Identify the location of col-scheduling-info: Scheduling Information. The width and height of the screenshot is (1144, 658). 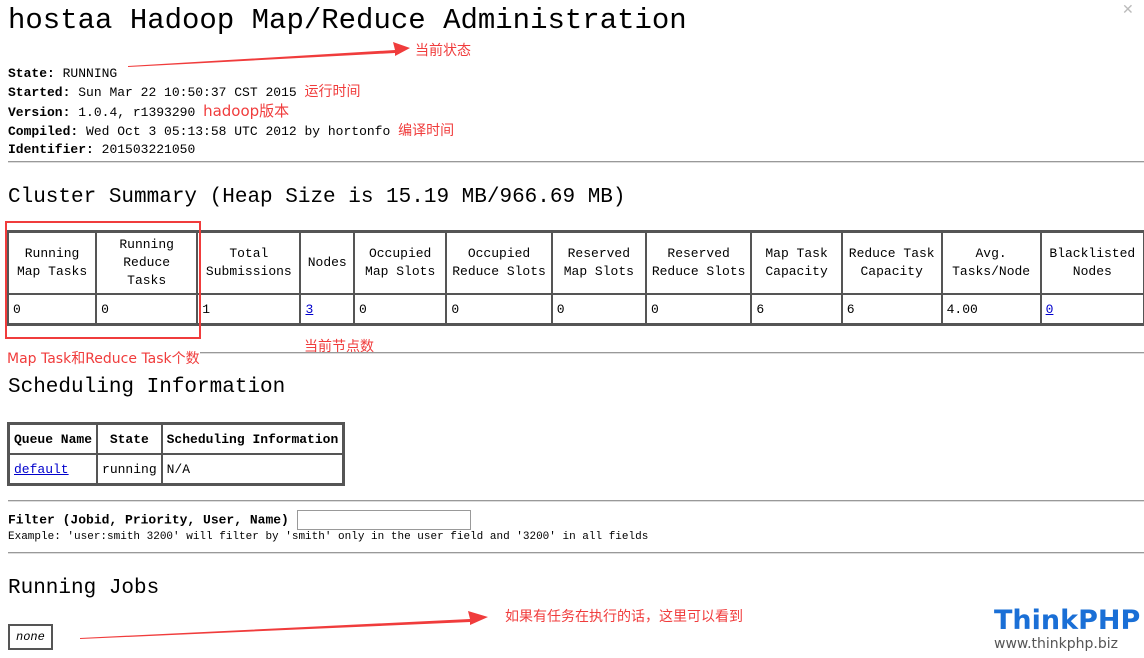
(252, 439).